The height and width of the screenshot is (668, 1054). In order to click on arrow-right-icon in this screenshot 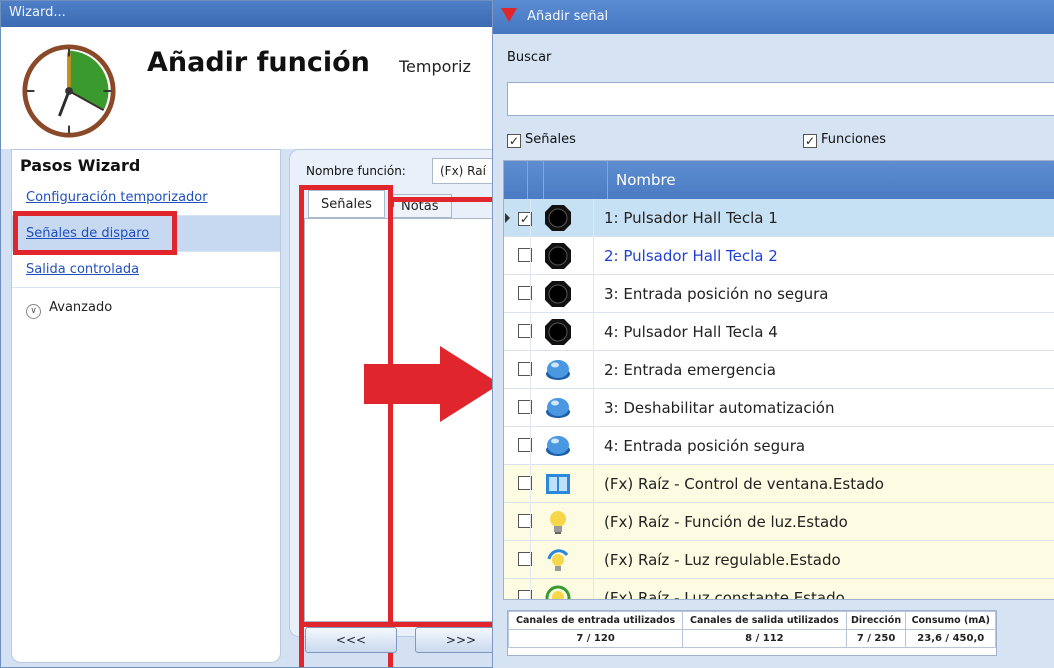, I will do `click(432, 384)`.